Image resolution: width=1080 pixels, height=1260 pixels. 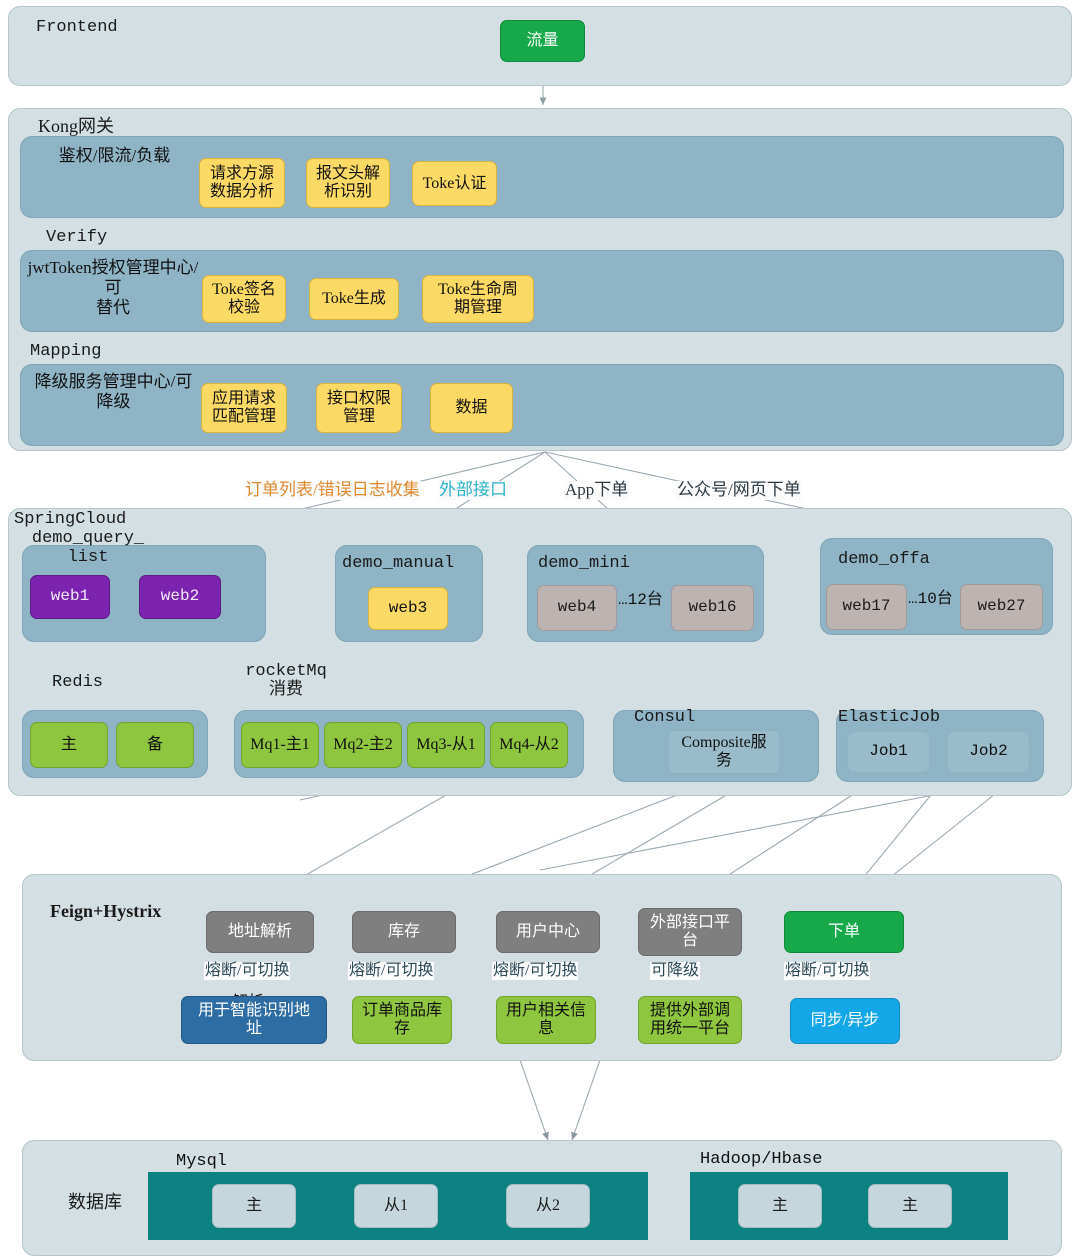 What do you see at coordinates (827, 971) in the screenshot?
I see `feign-hystrix-label-4: 熔断/可切换` at bounding box center [827, 971].